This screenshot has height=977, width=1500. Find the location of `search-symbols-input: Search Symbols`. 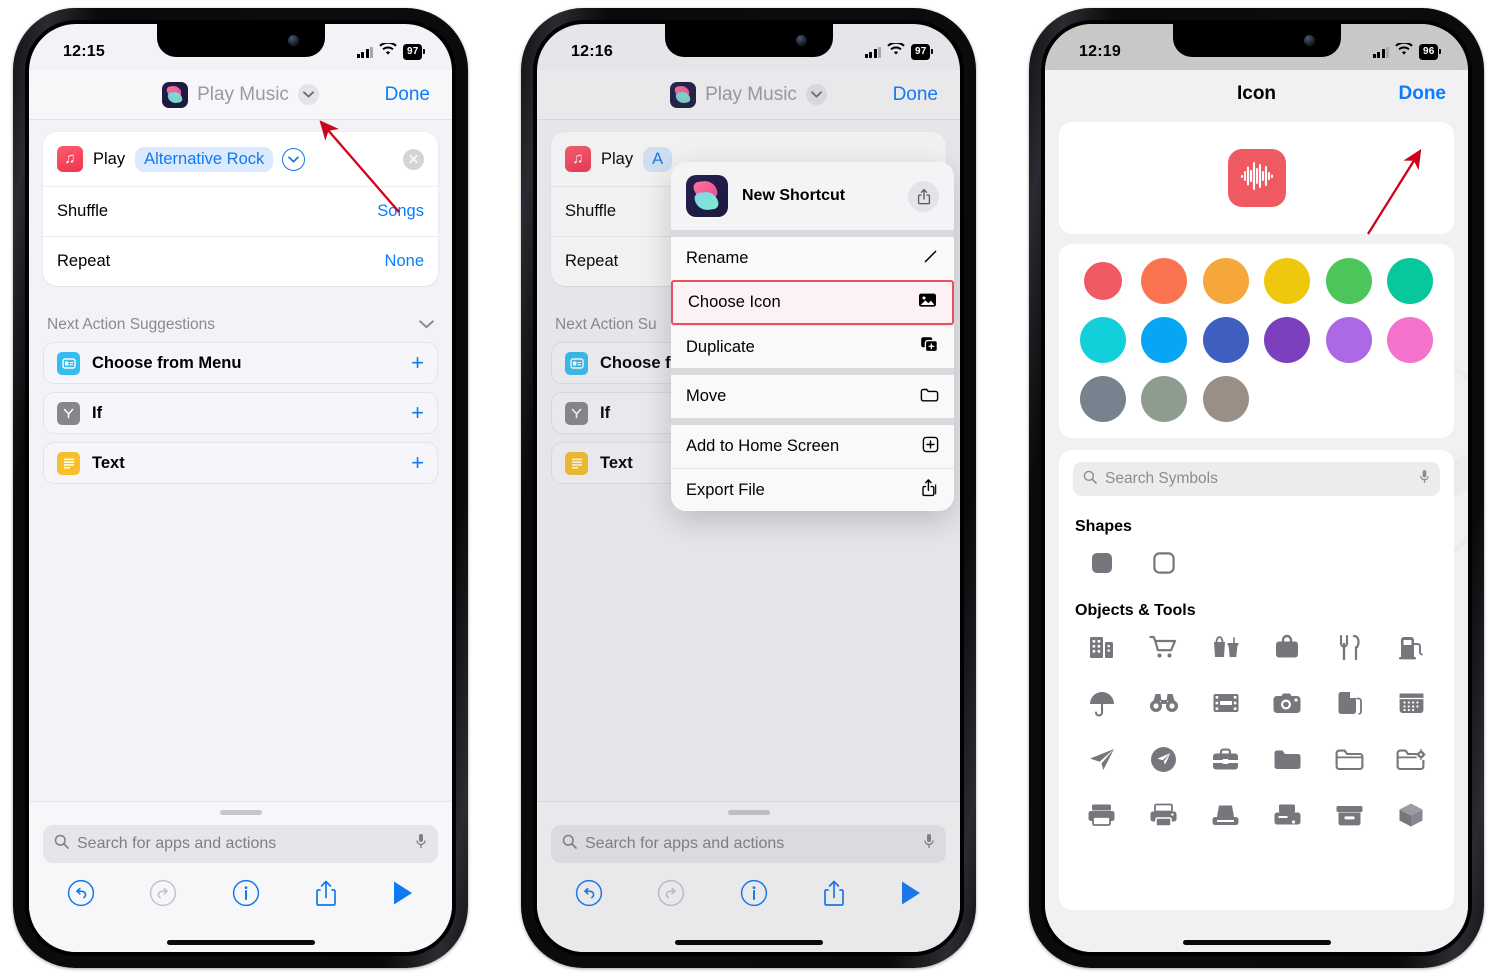

search-symbols-input: Search Symbols is located at coordinates (1256, 479).